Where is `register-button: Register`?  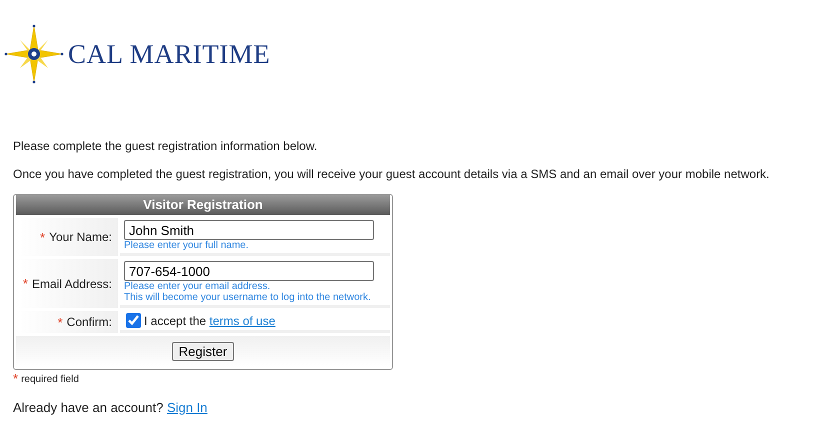
register-button: Register is located at coordinates (203, 351).